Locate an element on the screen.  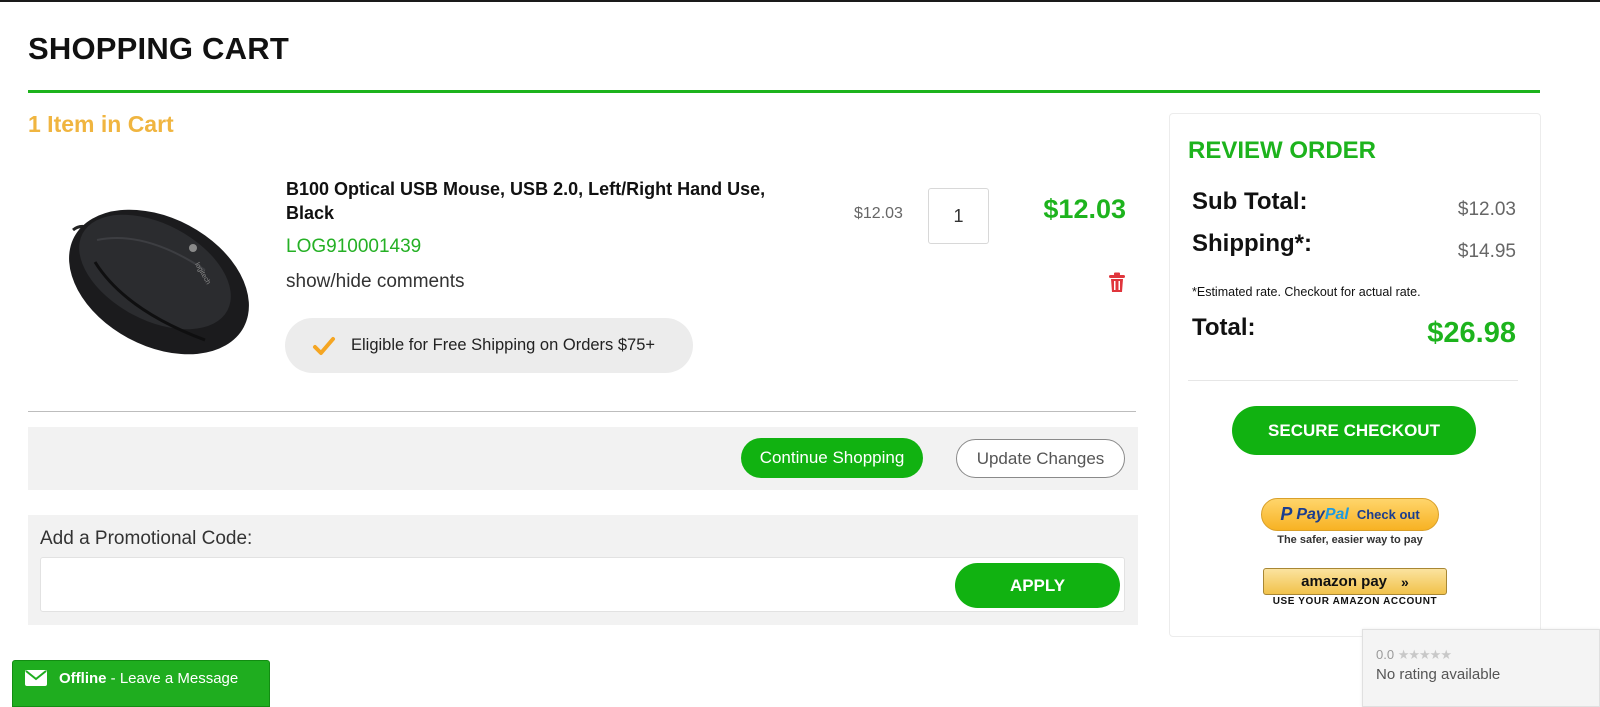
paypal-checkout-button: P PayPal Check out is located at coordinates (1350, 514).